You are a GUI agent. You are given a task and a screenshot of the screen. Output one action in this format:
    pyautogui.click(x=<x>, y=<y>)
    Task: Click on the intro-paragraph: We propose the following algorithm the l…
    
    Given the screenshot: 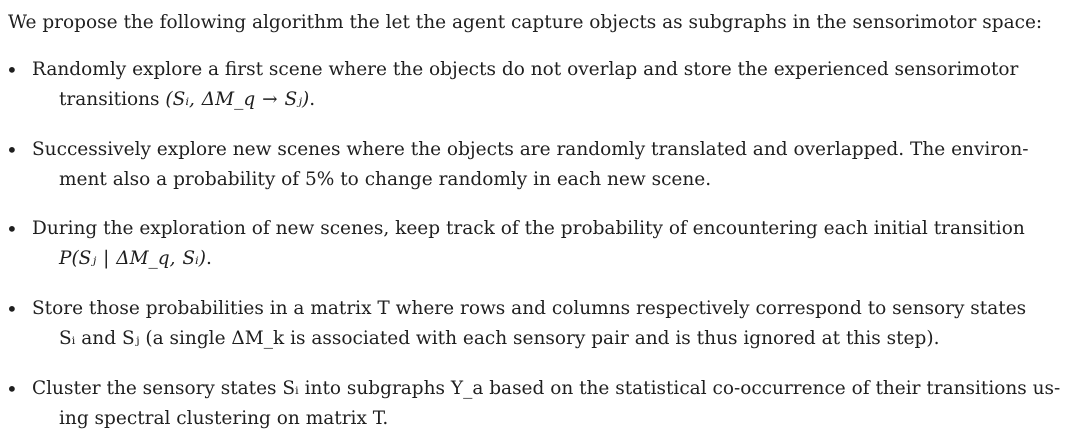 What is the action you would take?
    pyautogui.click(x=525, y=22)
    